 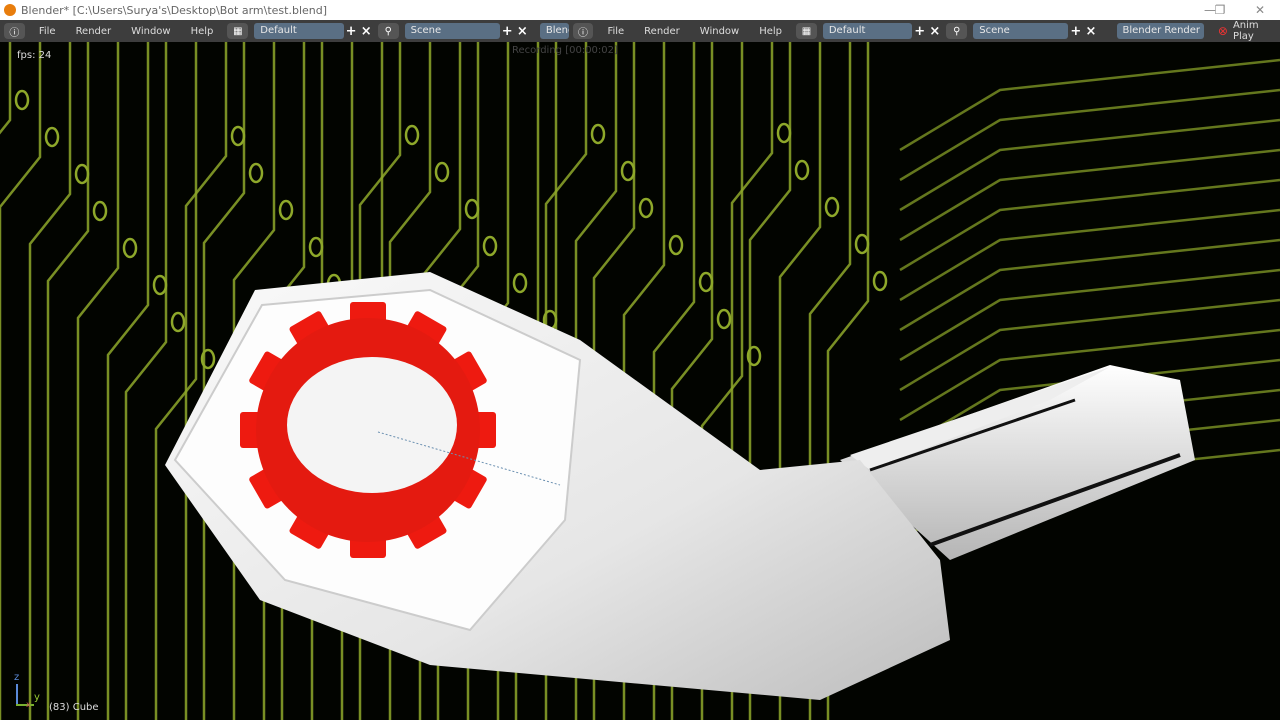 What do you see at coordinates (150, 31) in the screenshot?
I see `menu-window: Window` at bounding box center [150, 31].